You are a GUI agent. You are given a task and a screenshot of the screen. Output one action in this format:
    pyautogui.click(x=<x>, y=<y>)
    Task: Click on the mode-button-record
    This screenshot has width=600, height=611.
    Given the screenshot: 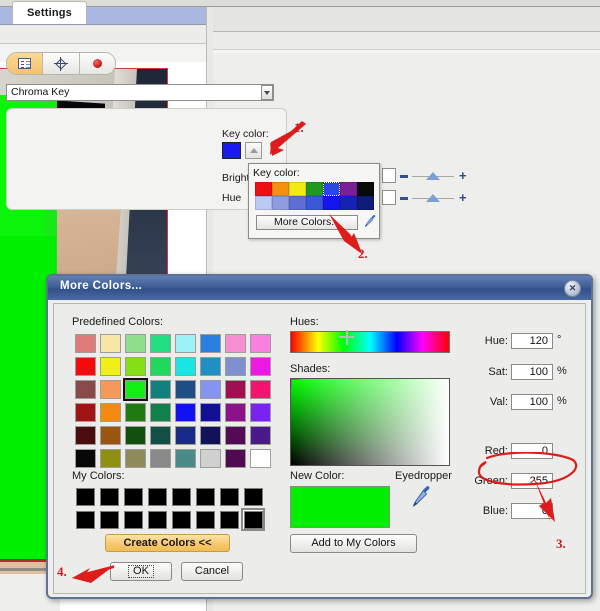 What is the action you would take?
    pyautogui.click(x=97, y=63)
    